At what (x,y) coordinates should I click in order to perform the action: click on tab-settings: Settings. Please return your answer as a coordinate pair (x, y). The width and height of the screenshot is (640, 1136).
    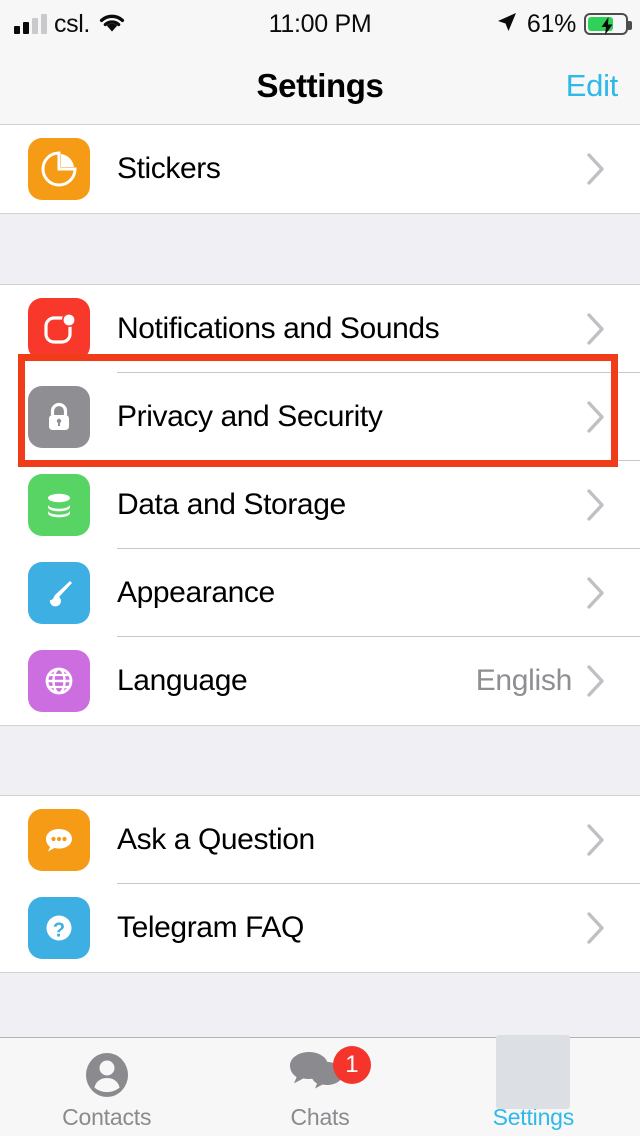
    Looking at the image, I should click on (533, 1085).